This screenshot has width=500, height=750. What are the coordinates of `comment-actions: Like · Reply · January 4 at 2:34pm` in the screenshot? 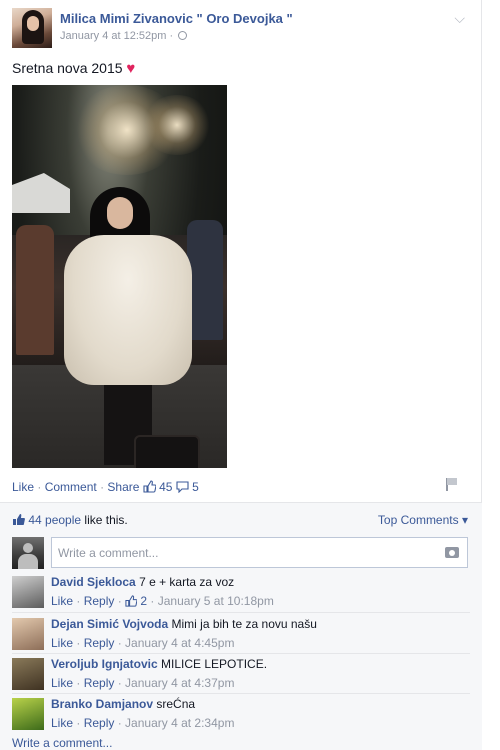 It's located at (143, 723).